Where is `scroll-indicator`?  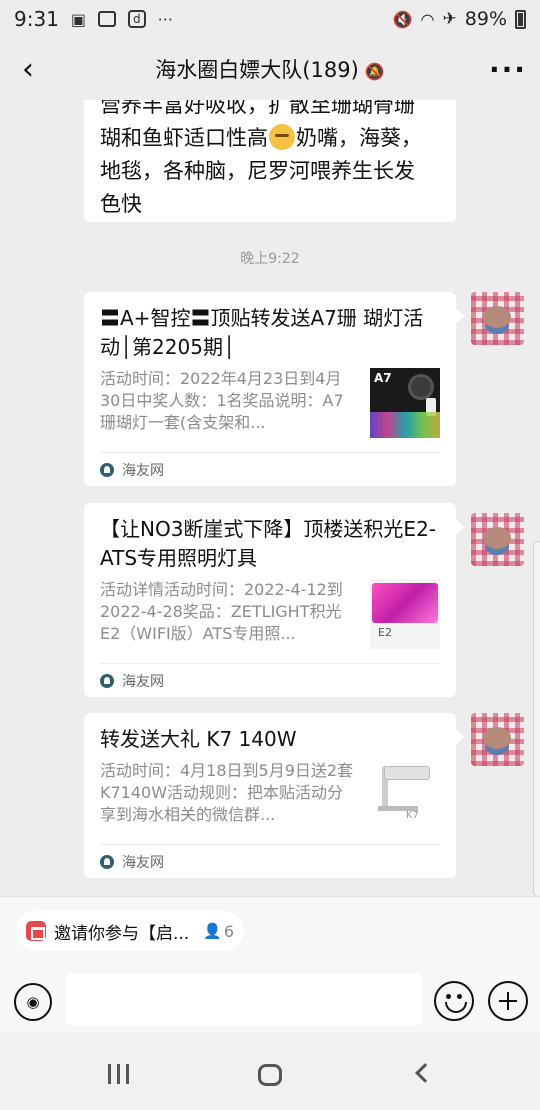 scroll-indicator is located at coordinates (536, 719).